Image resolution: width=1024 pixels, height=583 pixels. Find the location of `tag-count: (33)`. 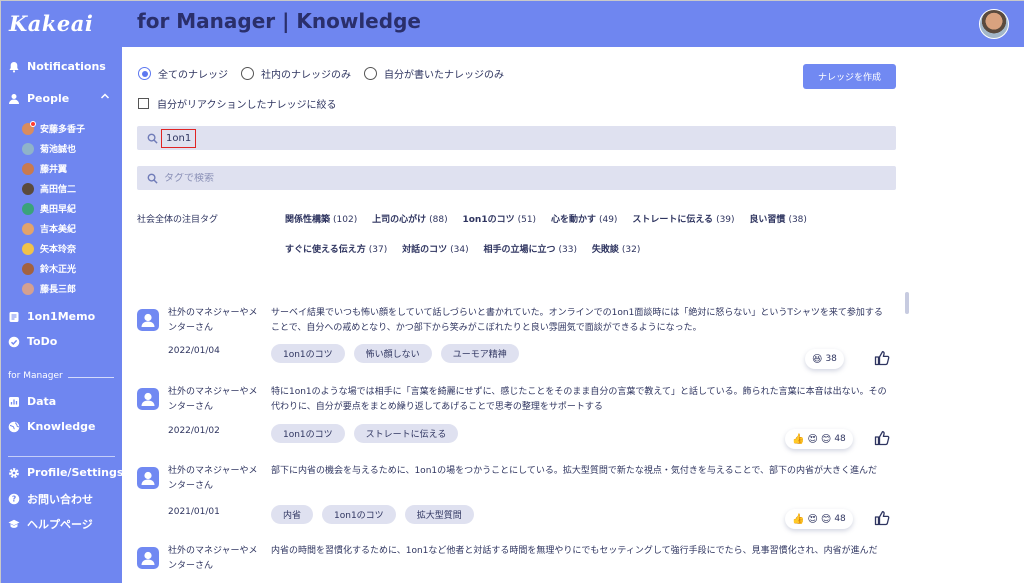

tag-count: (33) is located at coordinates (567, 250).